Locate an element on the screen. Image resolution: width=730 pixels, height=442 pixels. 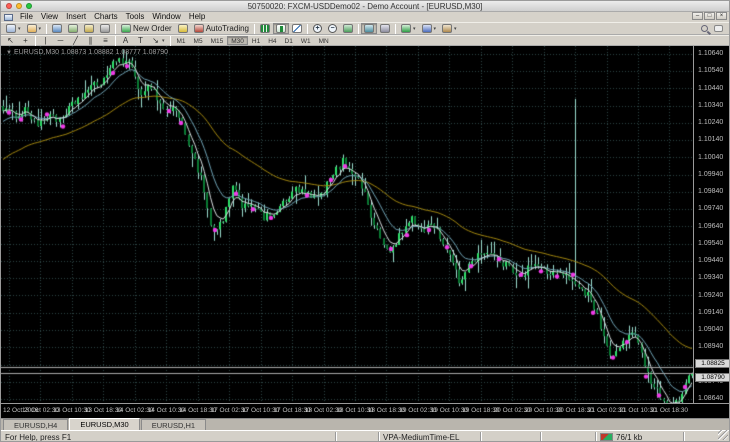
status-text: For Help, press F1 is located at coordinates (38, 437).